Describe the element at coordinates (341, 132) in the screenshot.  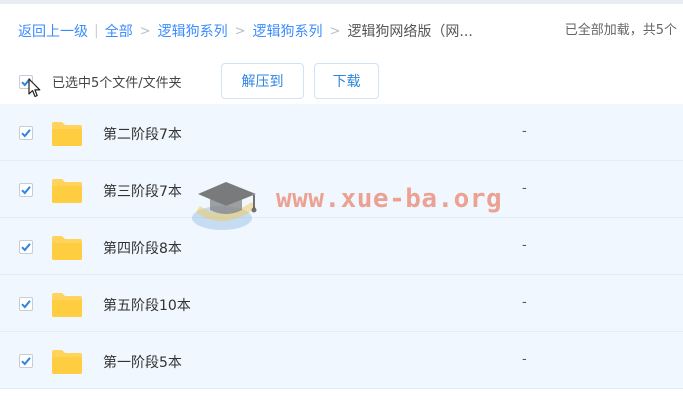
I see `list-item: 第二阶段7本 -` at that location.